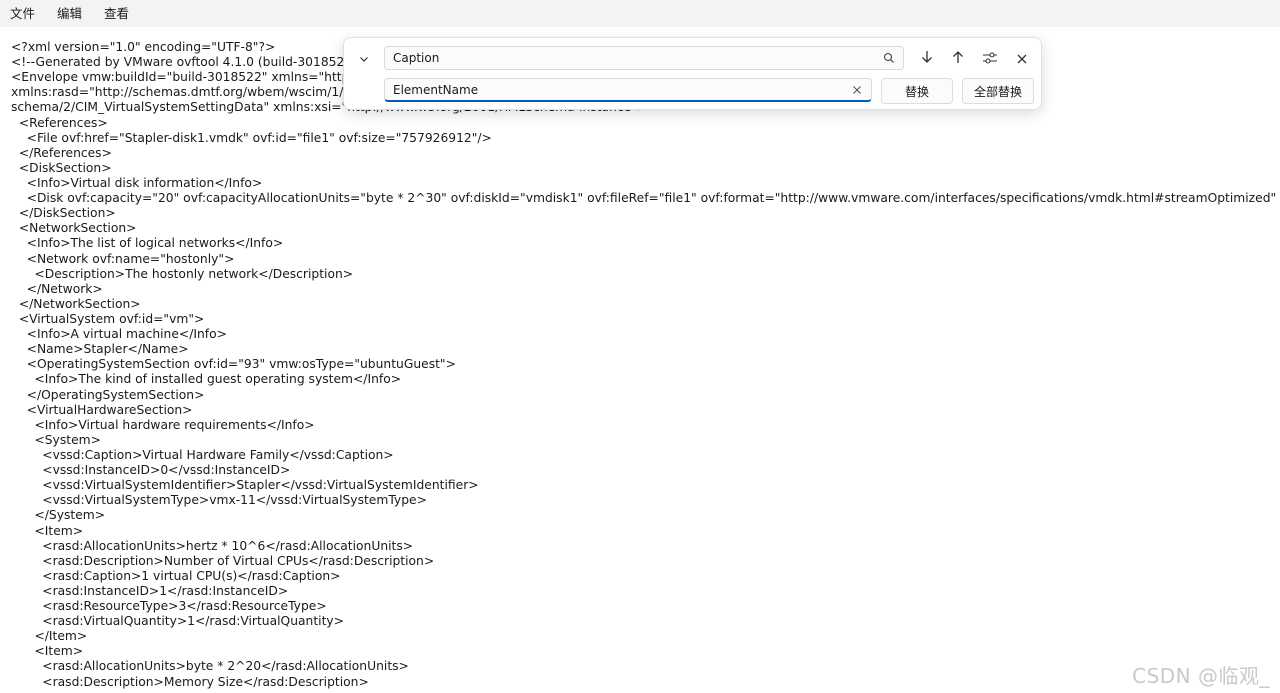 This screenshot has height=693, width=1280. What do you see at coordinates (917, 91) in the screenshot?
I see `replace-button: 替换` at bounding box center [917, 91].